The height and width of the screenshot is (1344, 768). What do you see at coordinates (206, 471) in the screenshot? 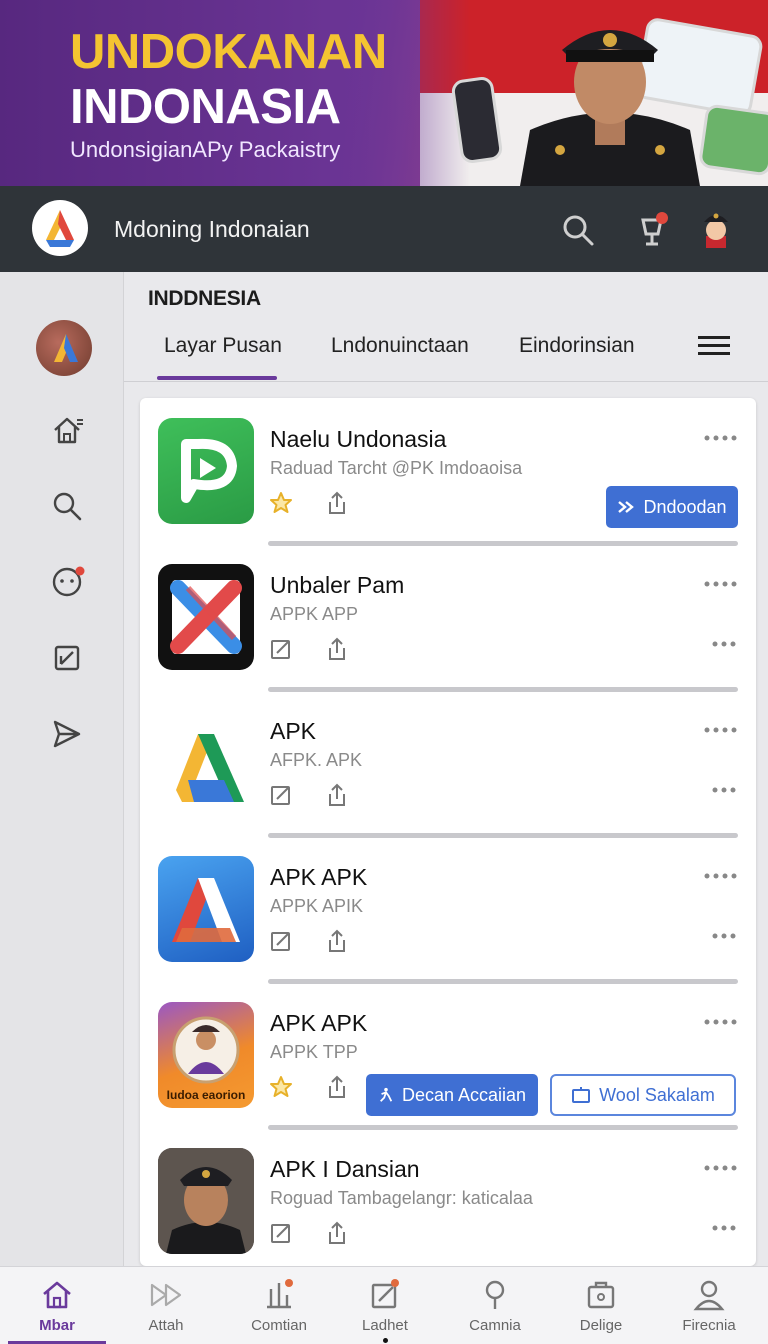
I see `play-d-icon` at bounding box center [206, 471].